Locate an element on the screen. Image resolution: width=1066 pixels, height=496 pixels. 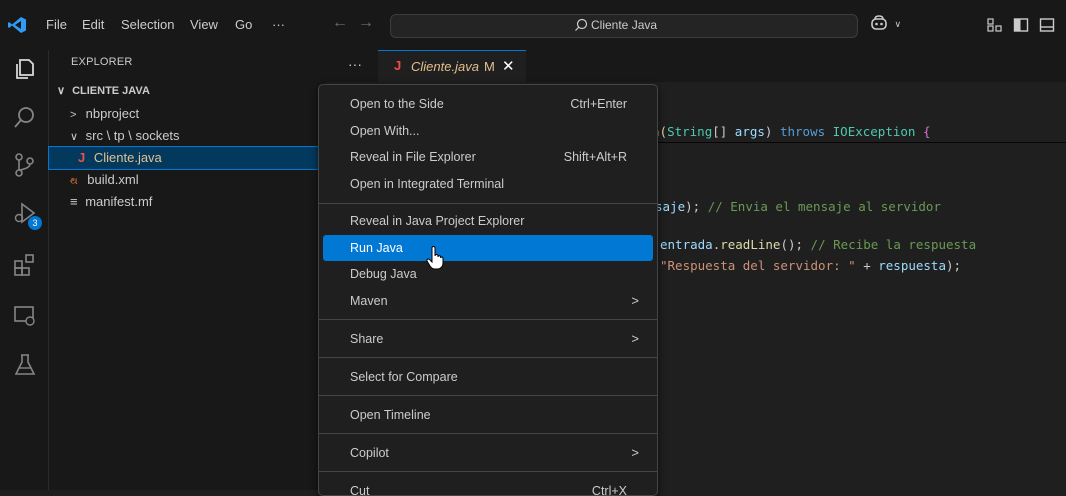
extensions-icon is located at coordinates (25, 265).